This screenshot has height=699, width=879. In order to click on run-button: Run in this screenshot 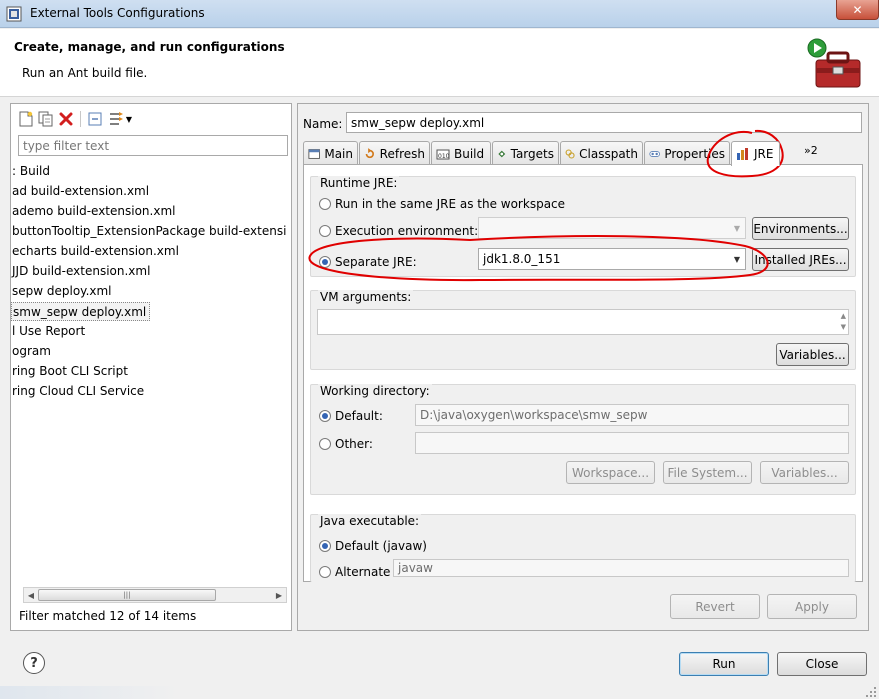, I will do `click(724, 664)`.